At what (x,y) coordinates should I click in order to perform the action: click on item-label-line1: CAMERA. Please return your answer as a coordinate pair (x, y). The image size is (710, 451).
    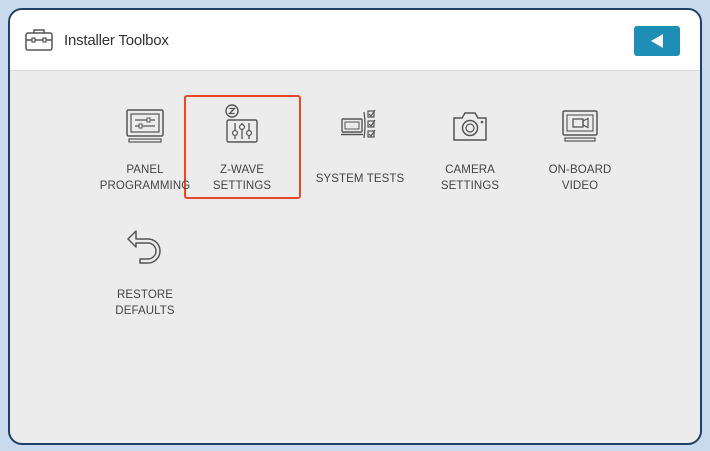
    Looking at the image, I should click on (470, 170).